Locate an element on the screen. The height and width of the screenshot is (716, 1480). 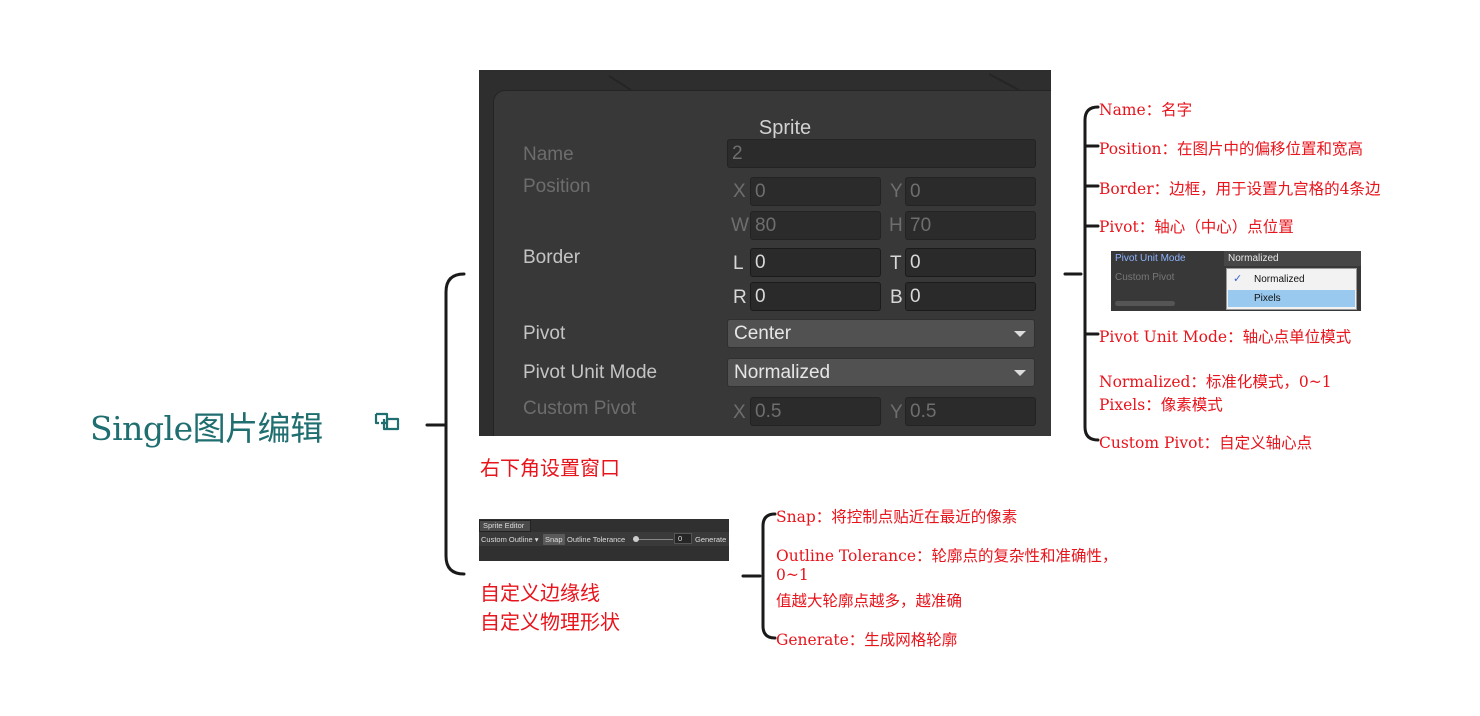
border-r-axis: R is located at coordinates (740, 297).